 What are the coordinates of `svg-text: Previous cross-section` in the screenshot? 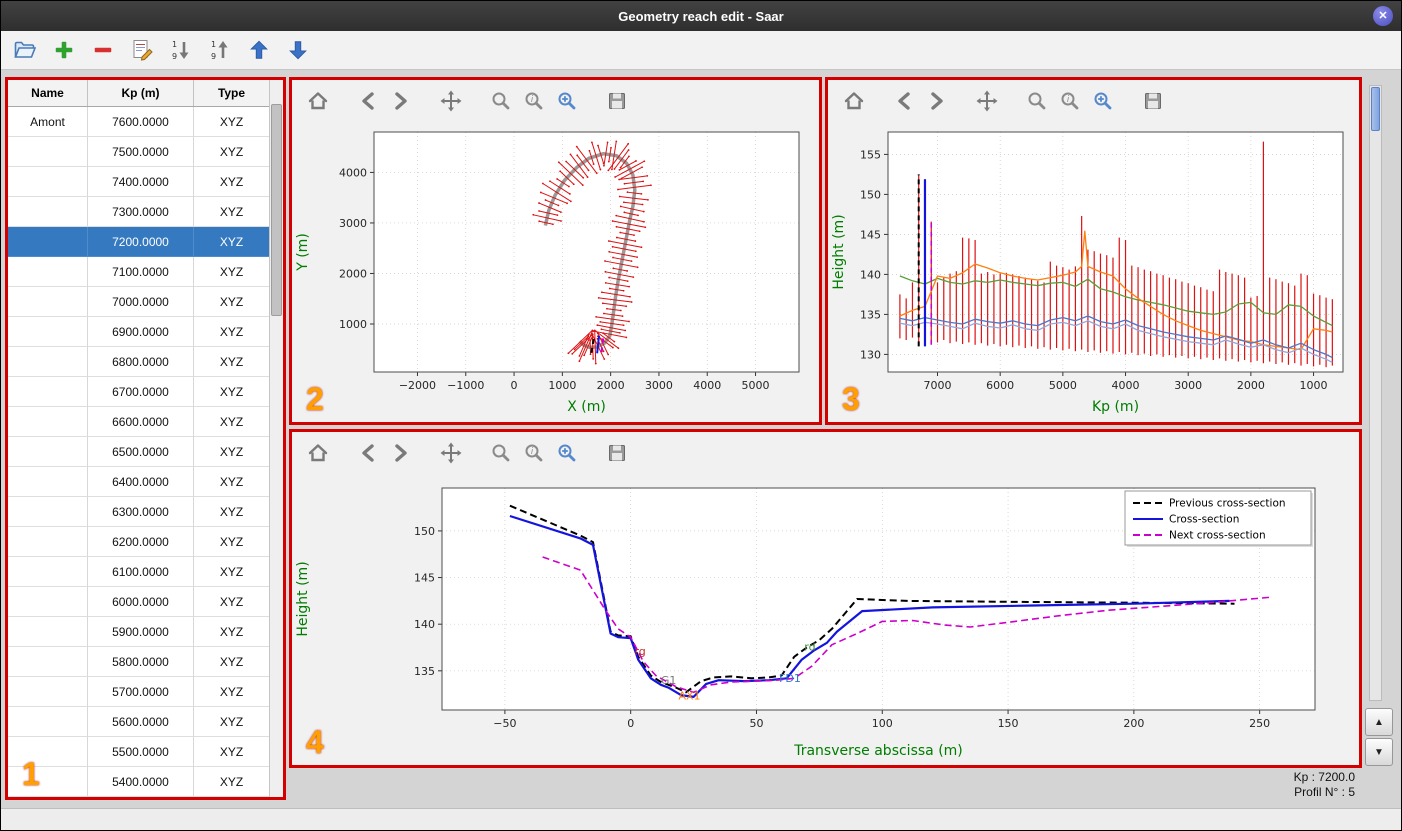 It's located at (1227, 504).